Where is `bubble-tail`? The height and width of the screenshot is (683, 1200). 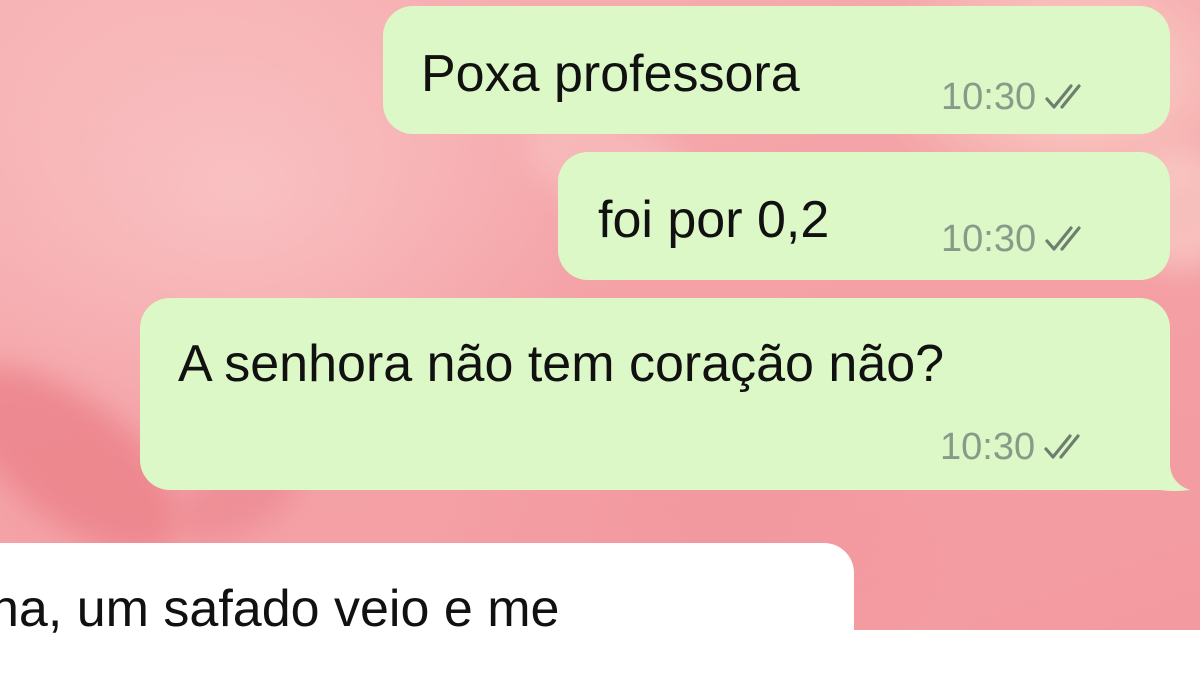 bubble-tail is located at coordinates (1175, 478).